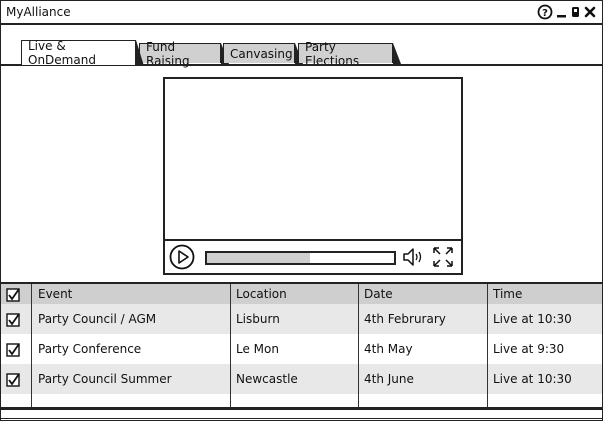 This screenshot has height=421, width=603. What do you see at coordinates (301, 414) in the screenshot?
I see `horizontal-scrollbar` at bounding box center [301, 414].